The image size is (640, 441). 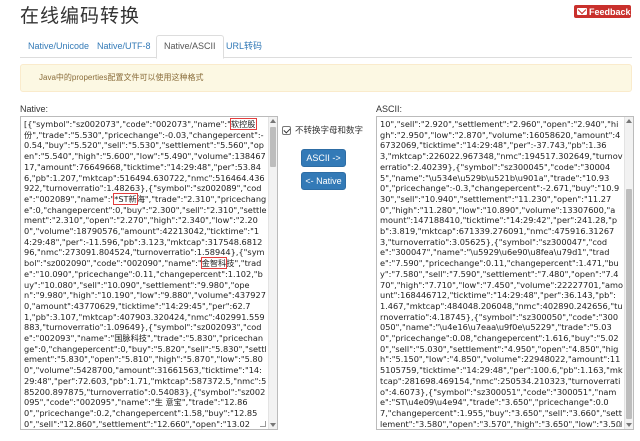 I want to click on tab-url-encode: URL转码, so click(x=244, y=46).